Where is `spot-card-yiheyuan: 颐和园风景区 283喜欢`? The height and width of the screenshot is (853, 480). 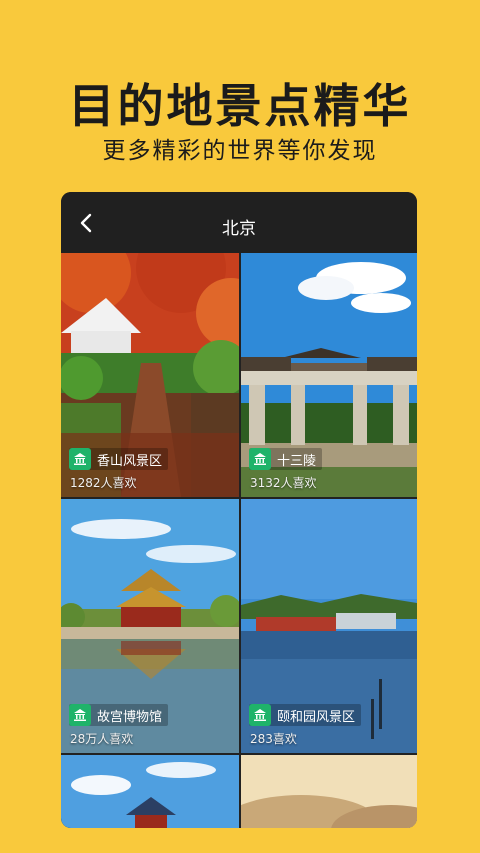 spot-card-yiheyuan: 颐和园风景区 283喜欢 is located at coordinates (329, 626).